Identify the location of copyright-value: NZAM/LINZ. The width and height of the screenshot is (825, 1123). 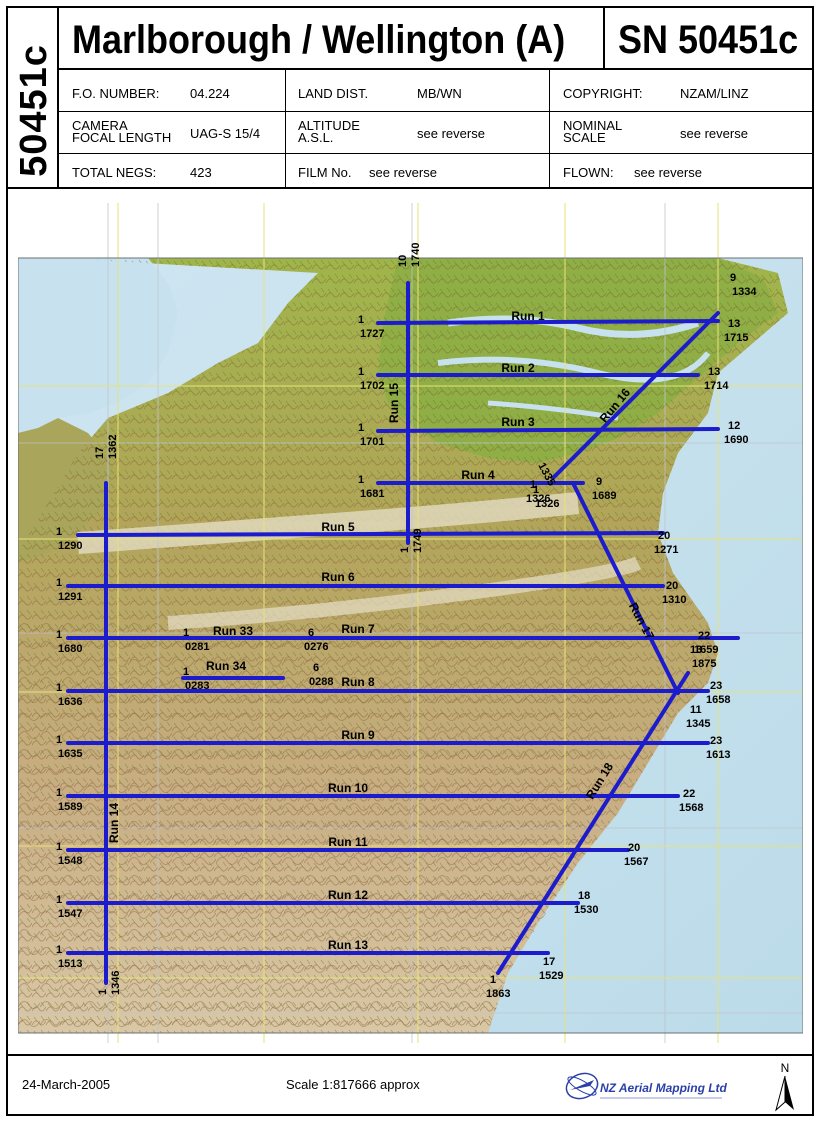
(714, 93).